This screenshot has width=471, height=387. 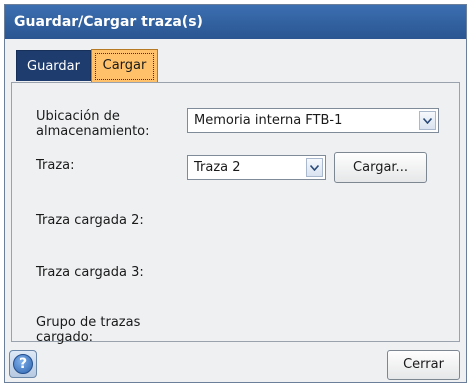 I want to click on tab-strip: Guardar Cargar, so click(x=235, y=61).